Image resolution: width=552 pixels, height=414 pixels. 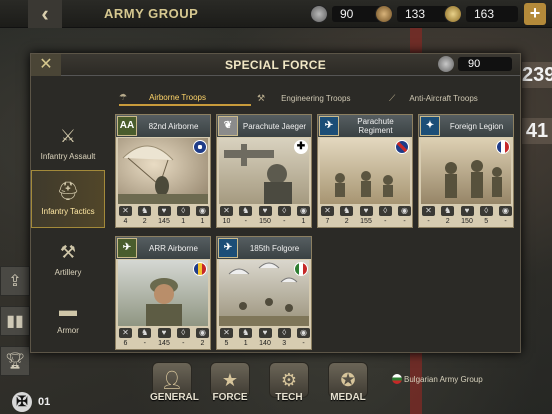 I want to click on helmet-icon: ⛑, so click(x=68, y=191).